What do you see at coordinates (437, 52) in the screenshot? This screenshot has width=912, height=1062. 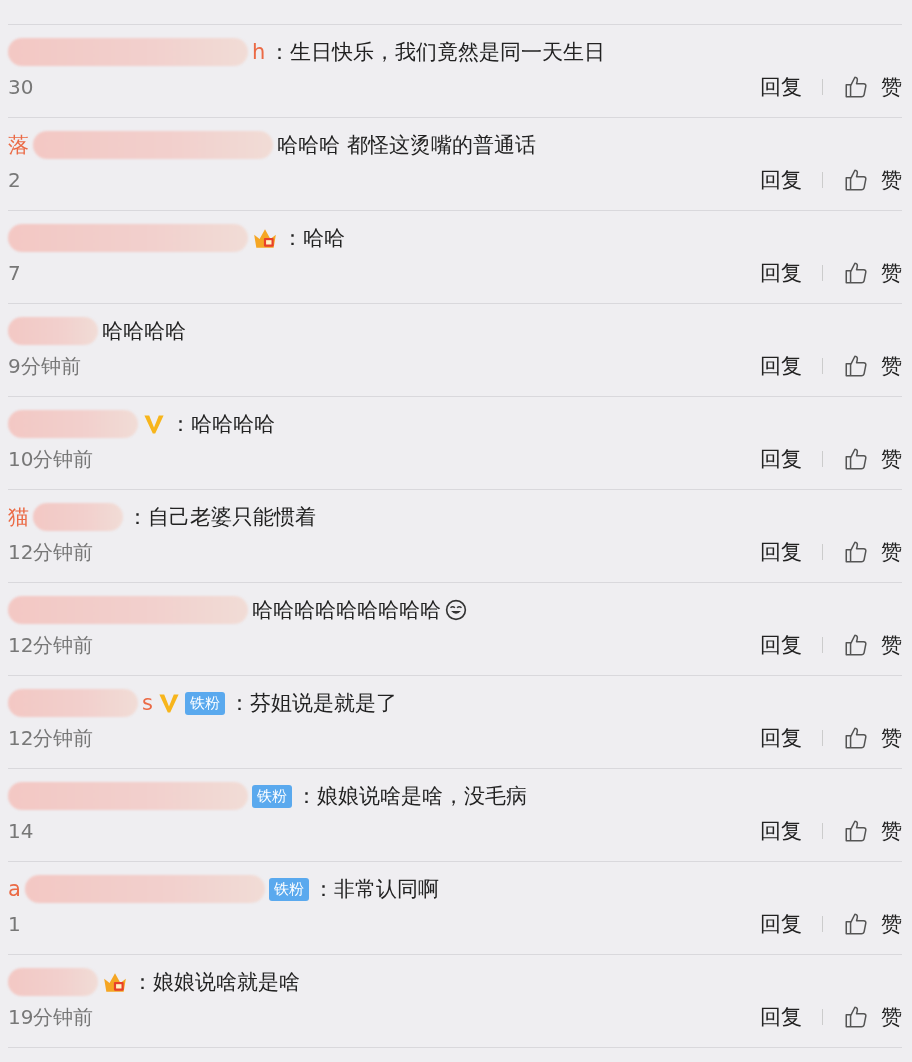 I see `comment-text: ：生日快乐，我们竟然是同一天生日` at bounding box center [437, 52].